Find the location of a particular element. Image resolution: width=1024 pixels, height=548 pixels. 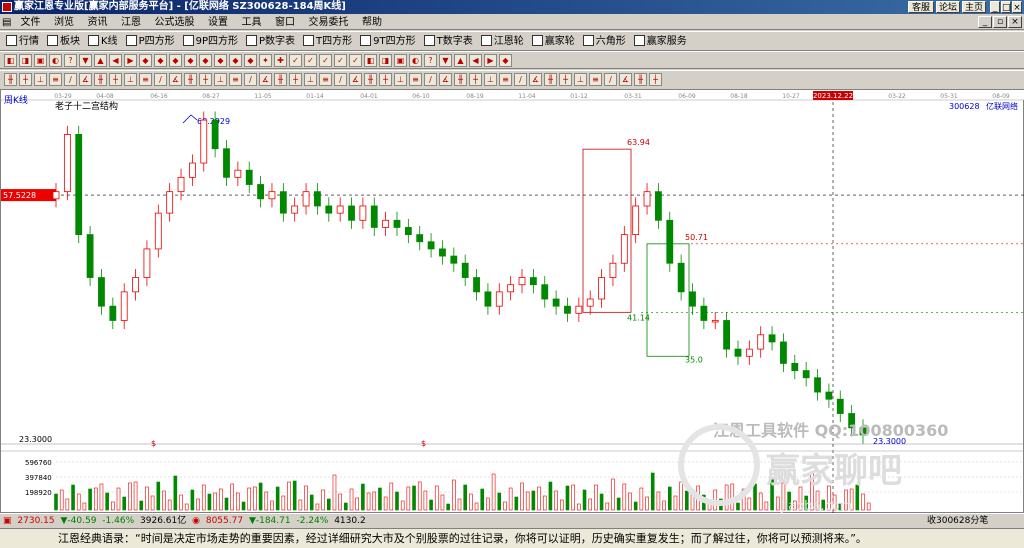

tool-square-9t: 9T四方形 is located at coordinates (387, 41).